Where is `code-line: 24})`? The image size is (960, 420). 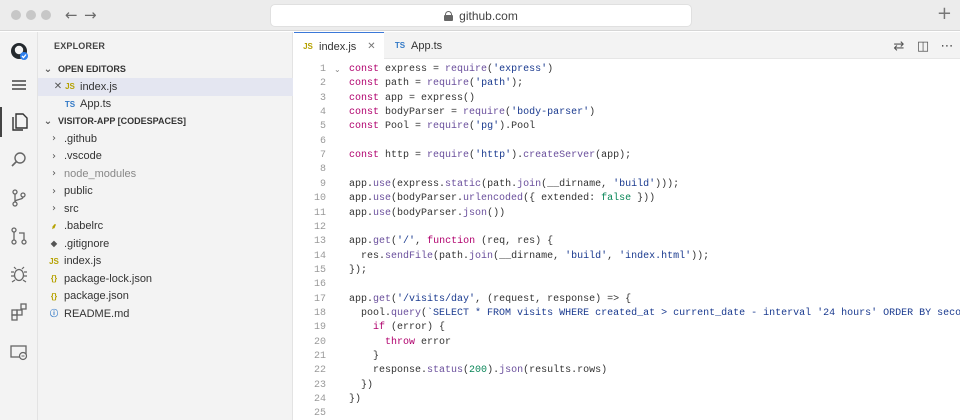 code-line: 24}) is located at coordinates (627, 400).